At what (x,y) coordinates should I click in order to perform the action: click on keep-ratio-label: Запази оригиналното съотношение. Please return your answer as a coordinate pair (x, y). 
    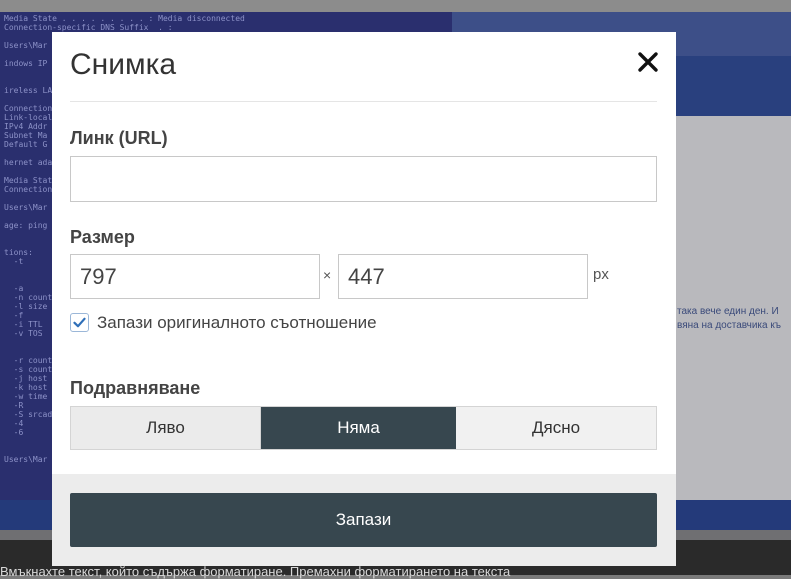
    Looking at the image, I should click on (237, 323).